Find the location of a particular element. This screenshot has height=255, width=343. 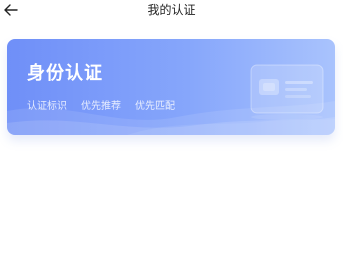

tag-priority-match: 优先匹配 is located at coordinates (155, 106).